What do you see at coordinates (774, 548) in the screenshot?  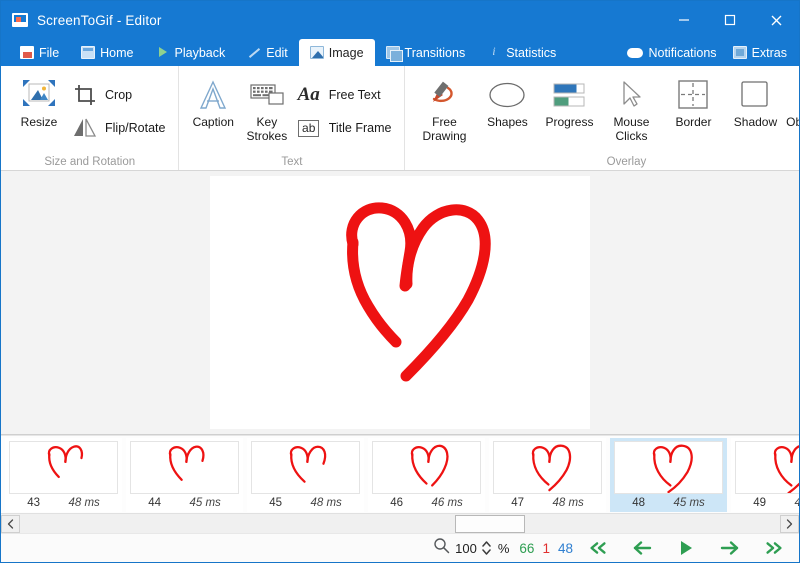 I see `skip-last-icon` at bounding box center [774, 548].